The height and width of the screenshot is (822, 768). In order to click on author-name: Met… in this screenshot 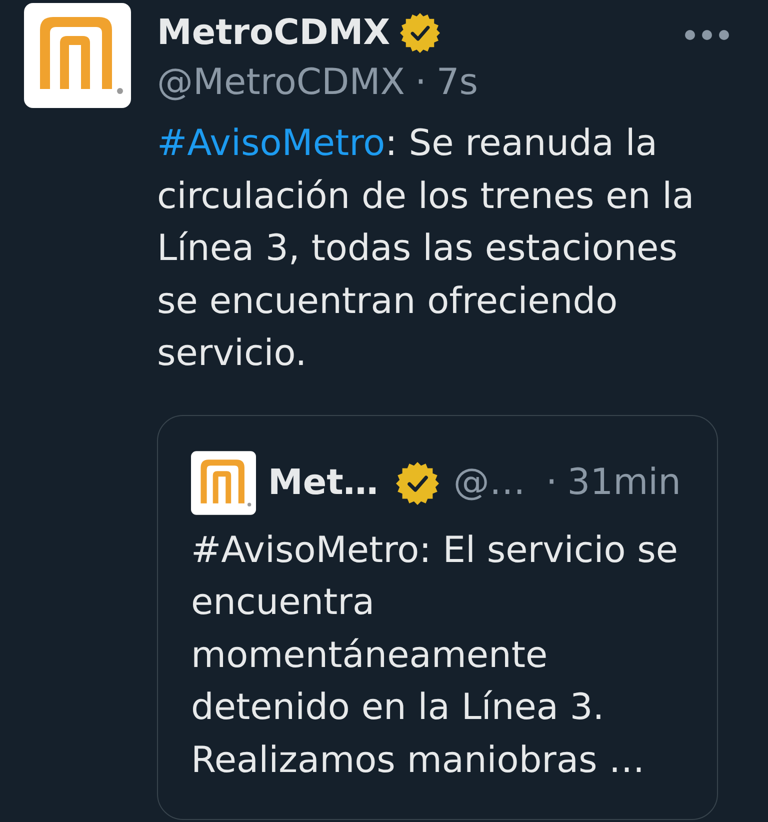, I will do `click(323, 483)`.